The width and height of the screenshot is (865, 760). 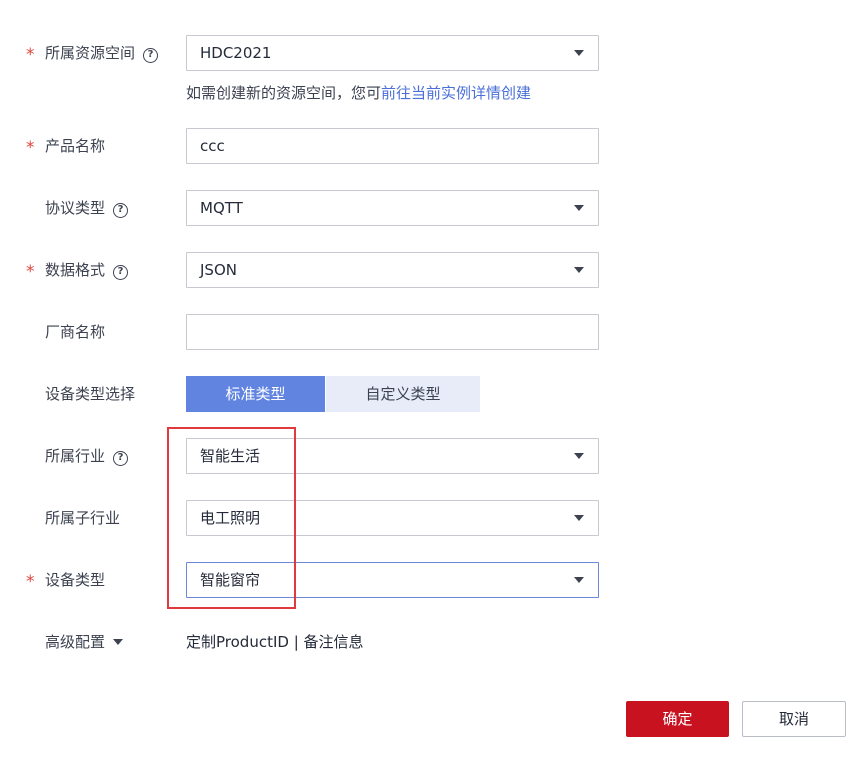 I want to click on cancel-button: 取消, so click(x=794, y=719).